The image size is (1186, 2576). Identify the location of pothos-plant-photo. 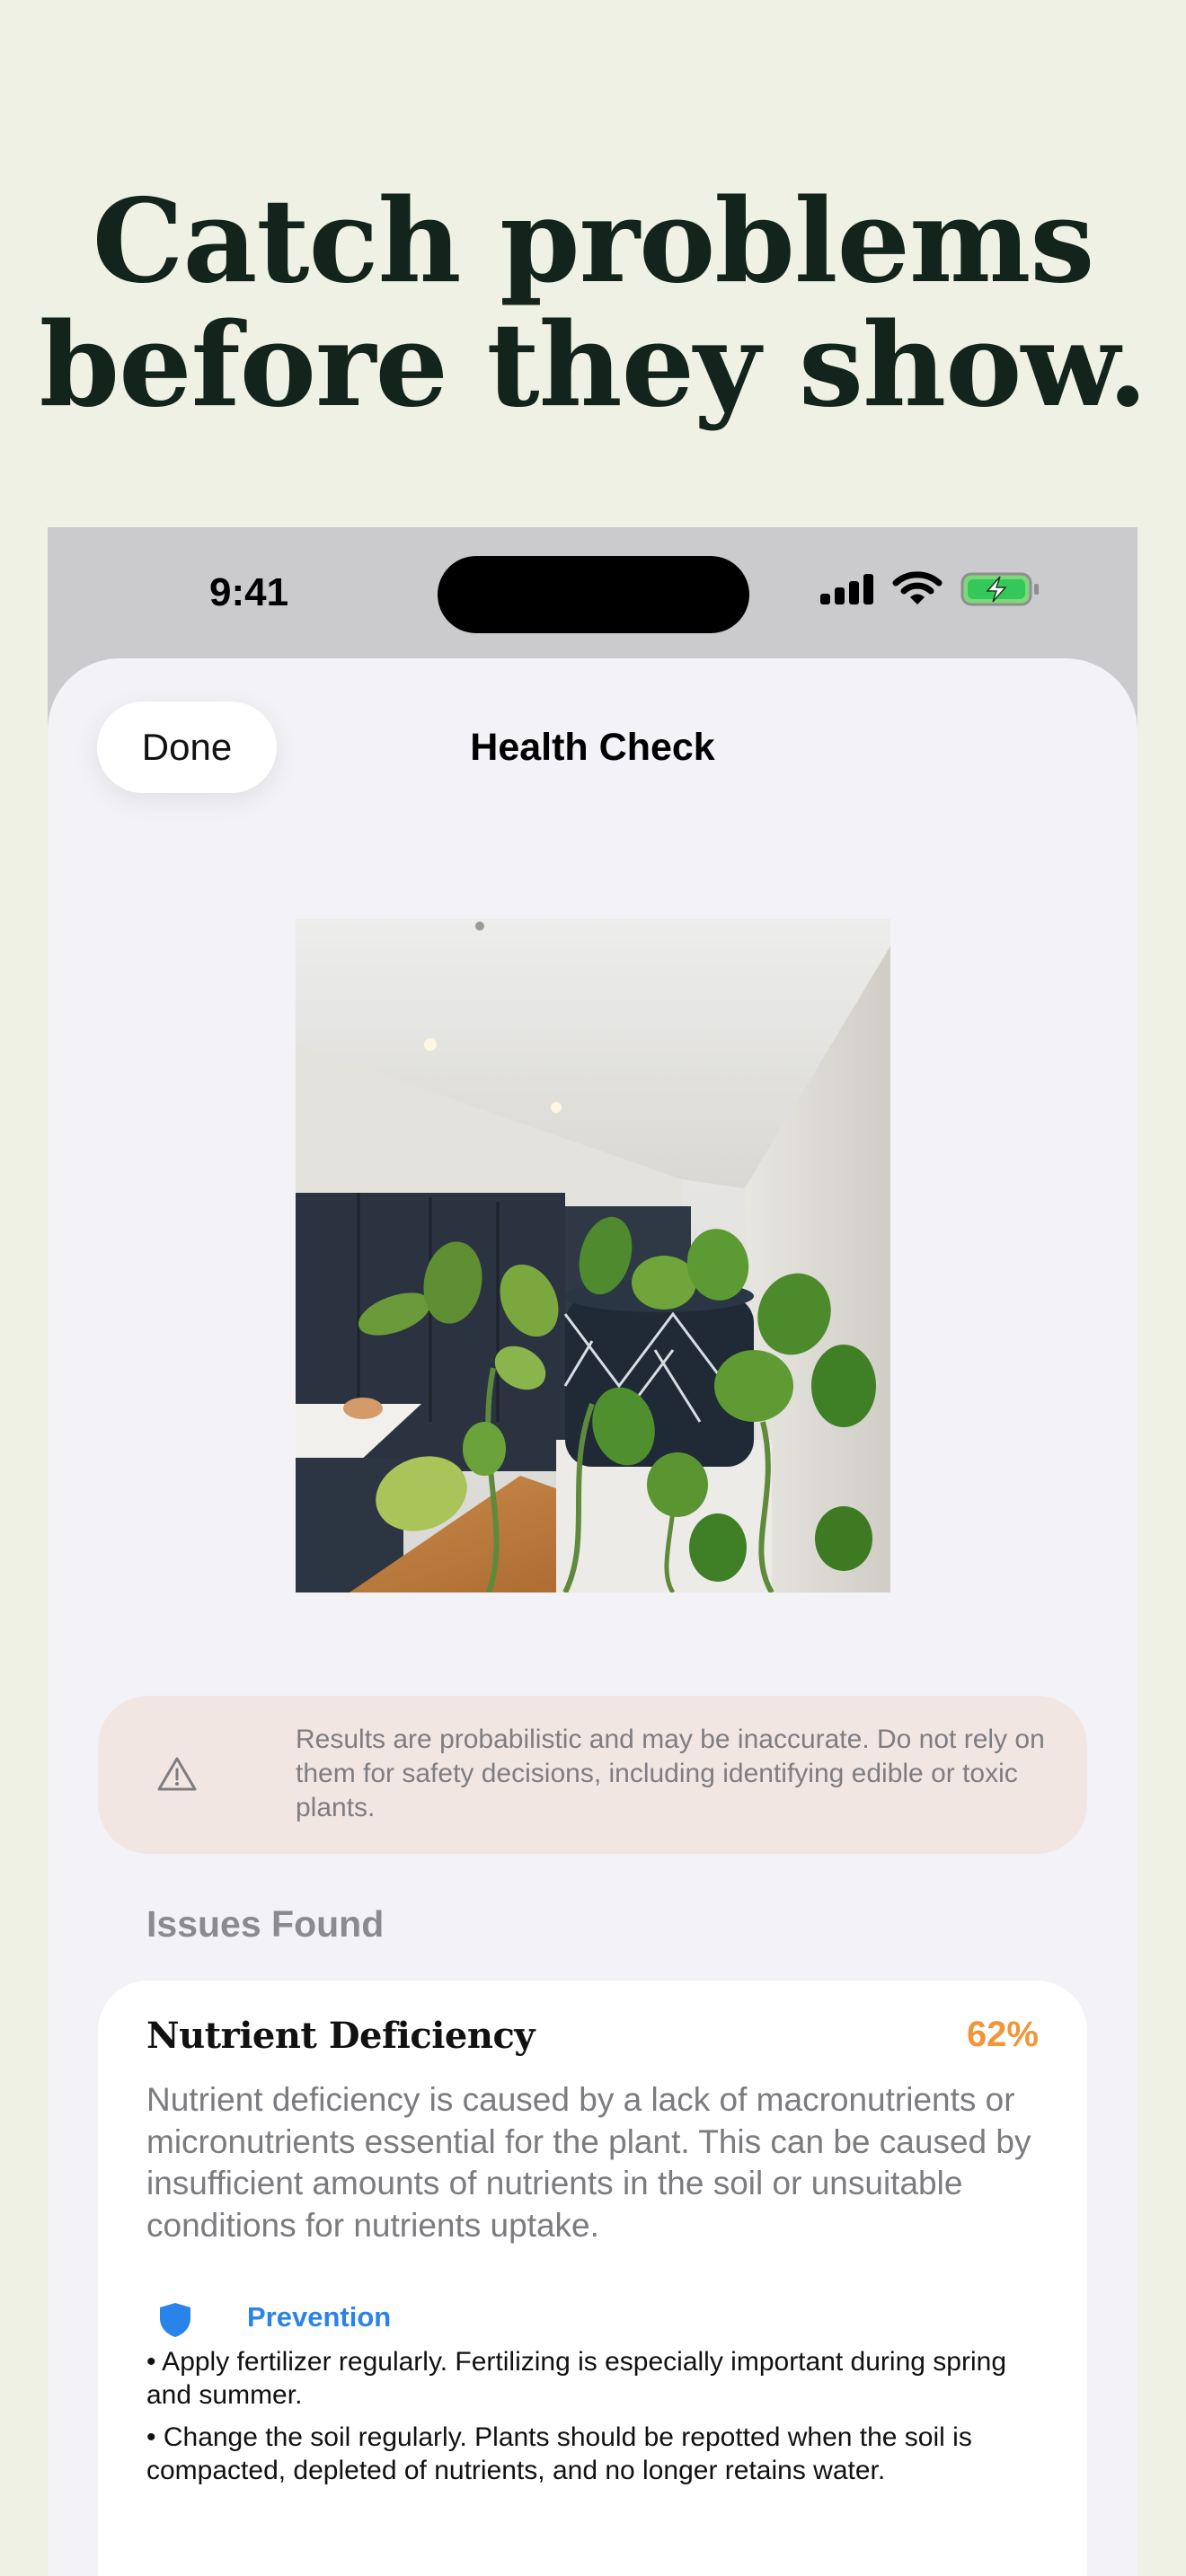
(593, 1255).